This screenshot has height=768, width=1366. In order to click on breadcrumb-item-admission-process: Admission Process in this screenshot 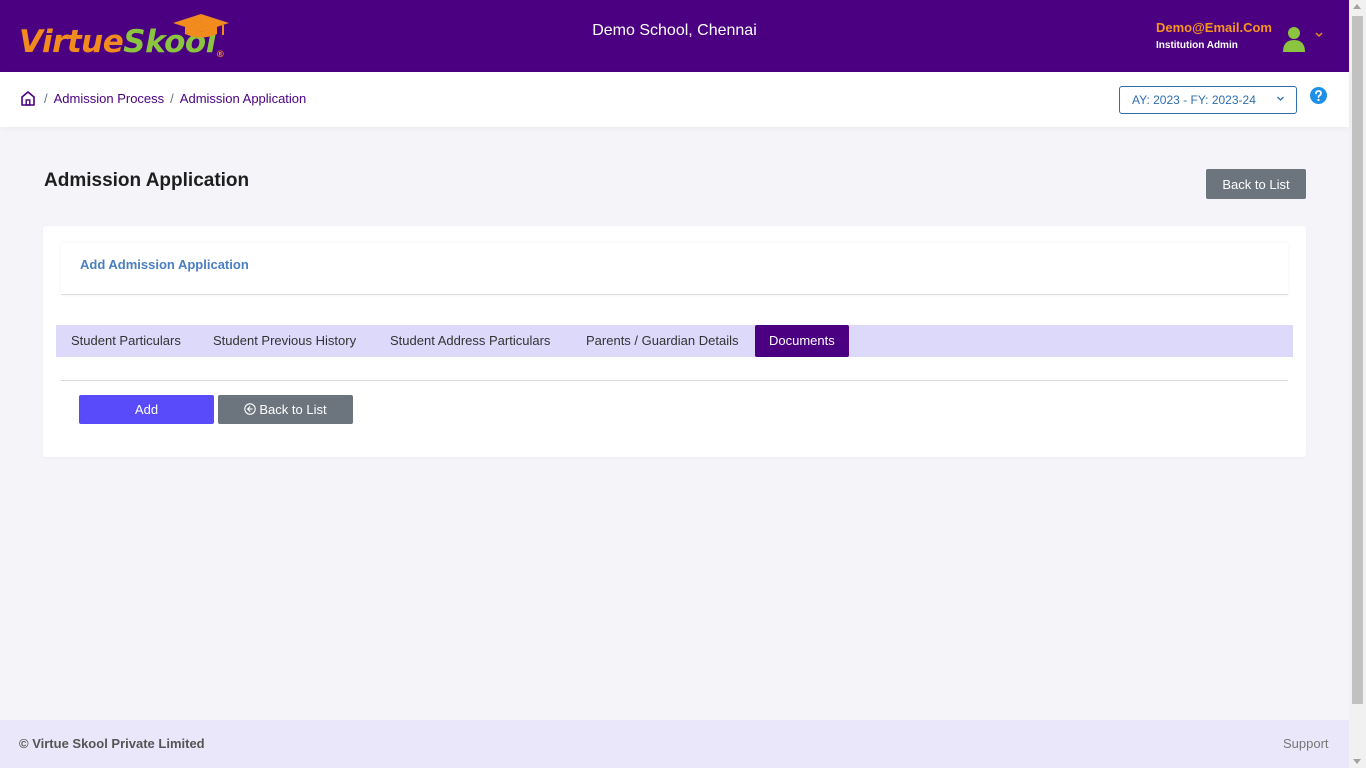, I will do `click(109, 98)`.